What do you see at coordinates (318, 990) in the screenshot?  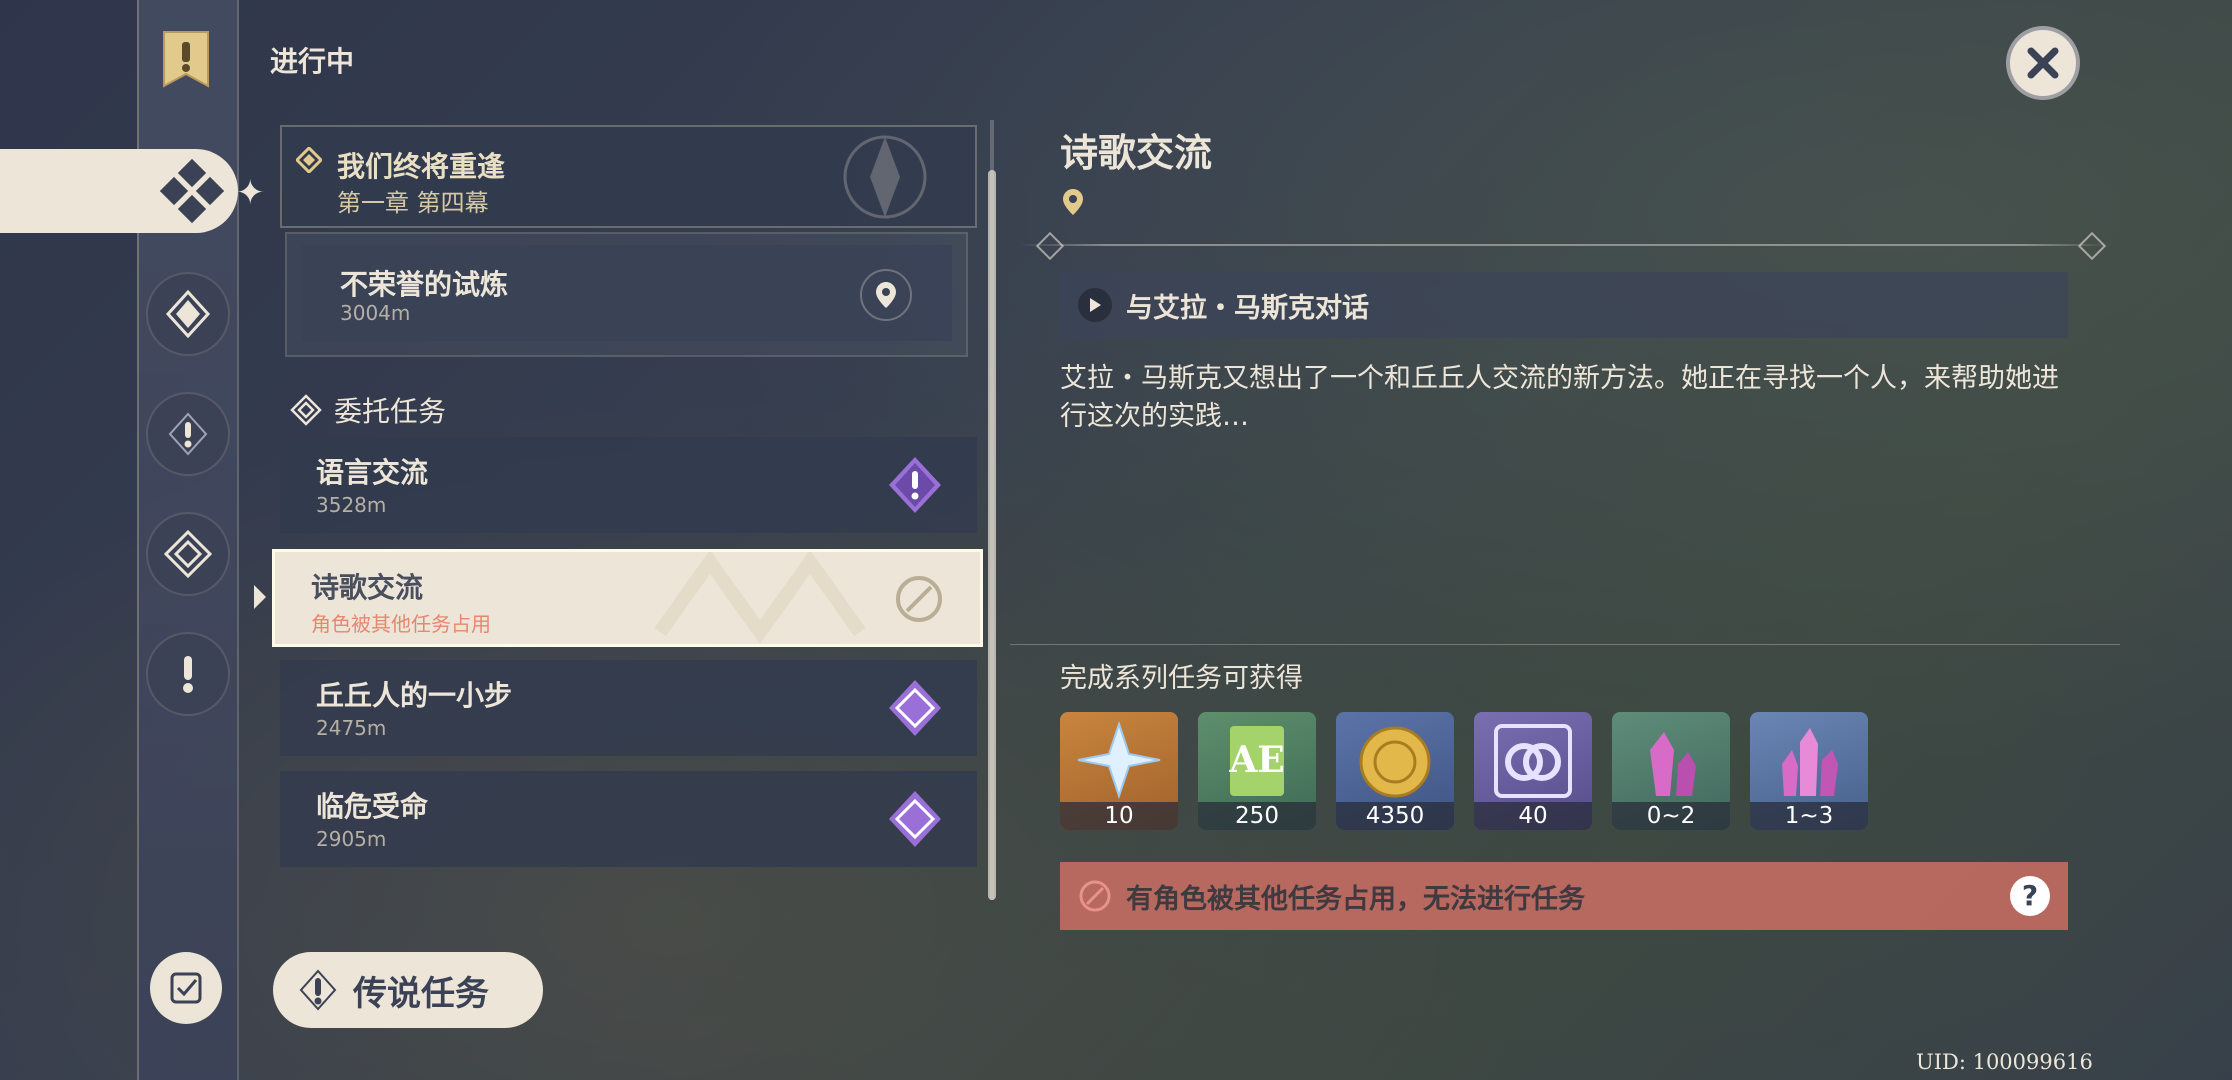 I see `legend-quest-icon` at bounding box center [318, 990].